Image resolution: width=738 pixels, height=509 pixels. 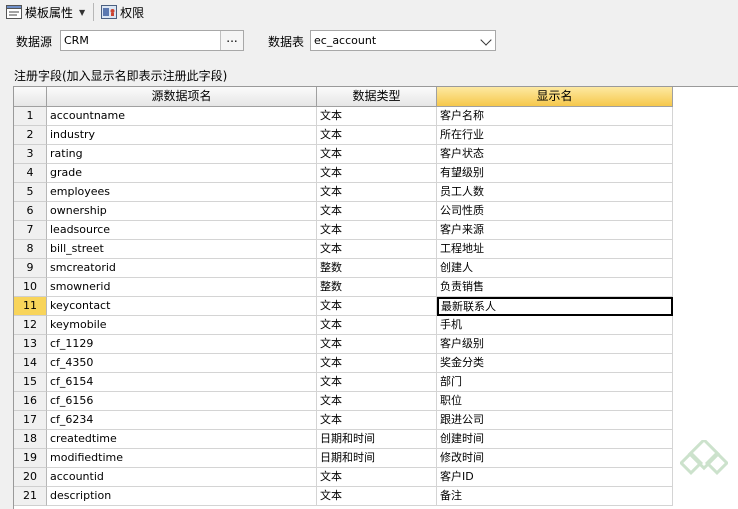 I want to click on toolbar-separator, so click(x=94, y=12).